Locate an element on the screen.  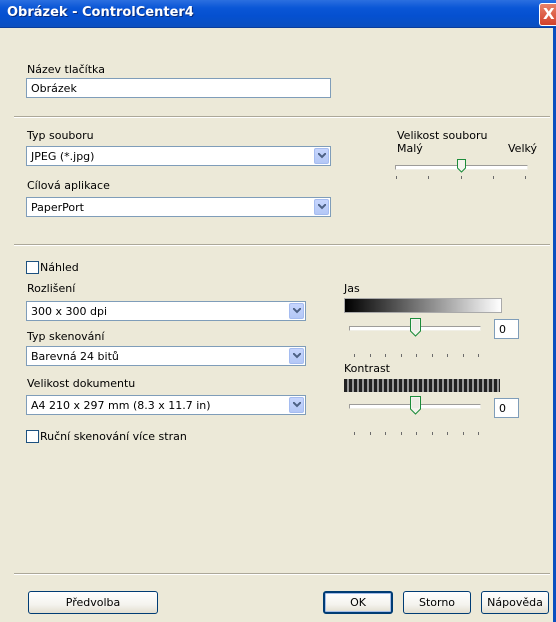
preset-button: Předvolba is located at coordinates (93, 602).